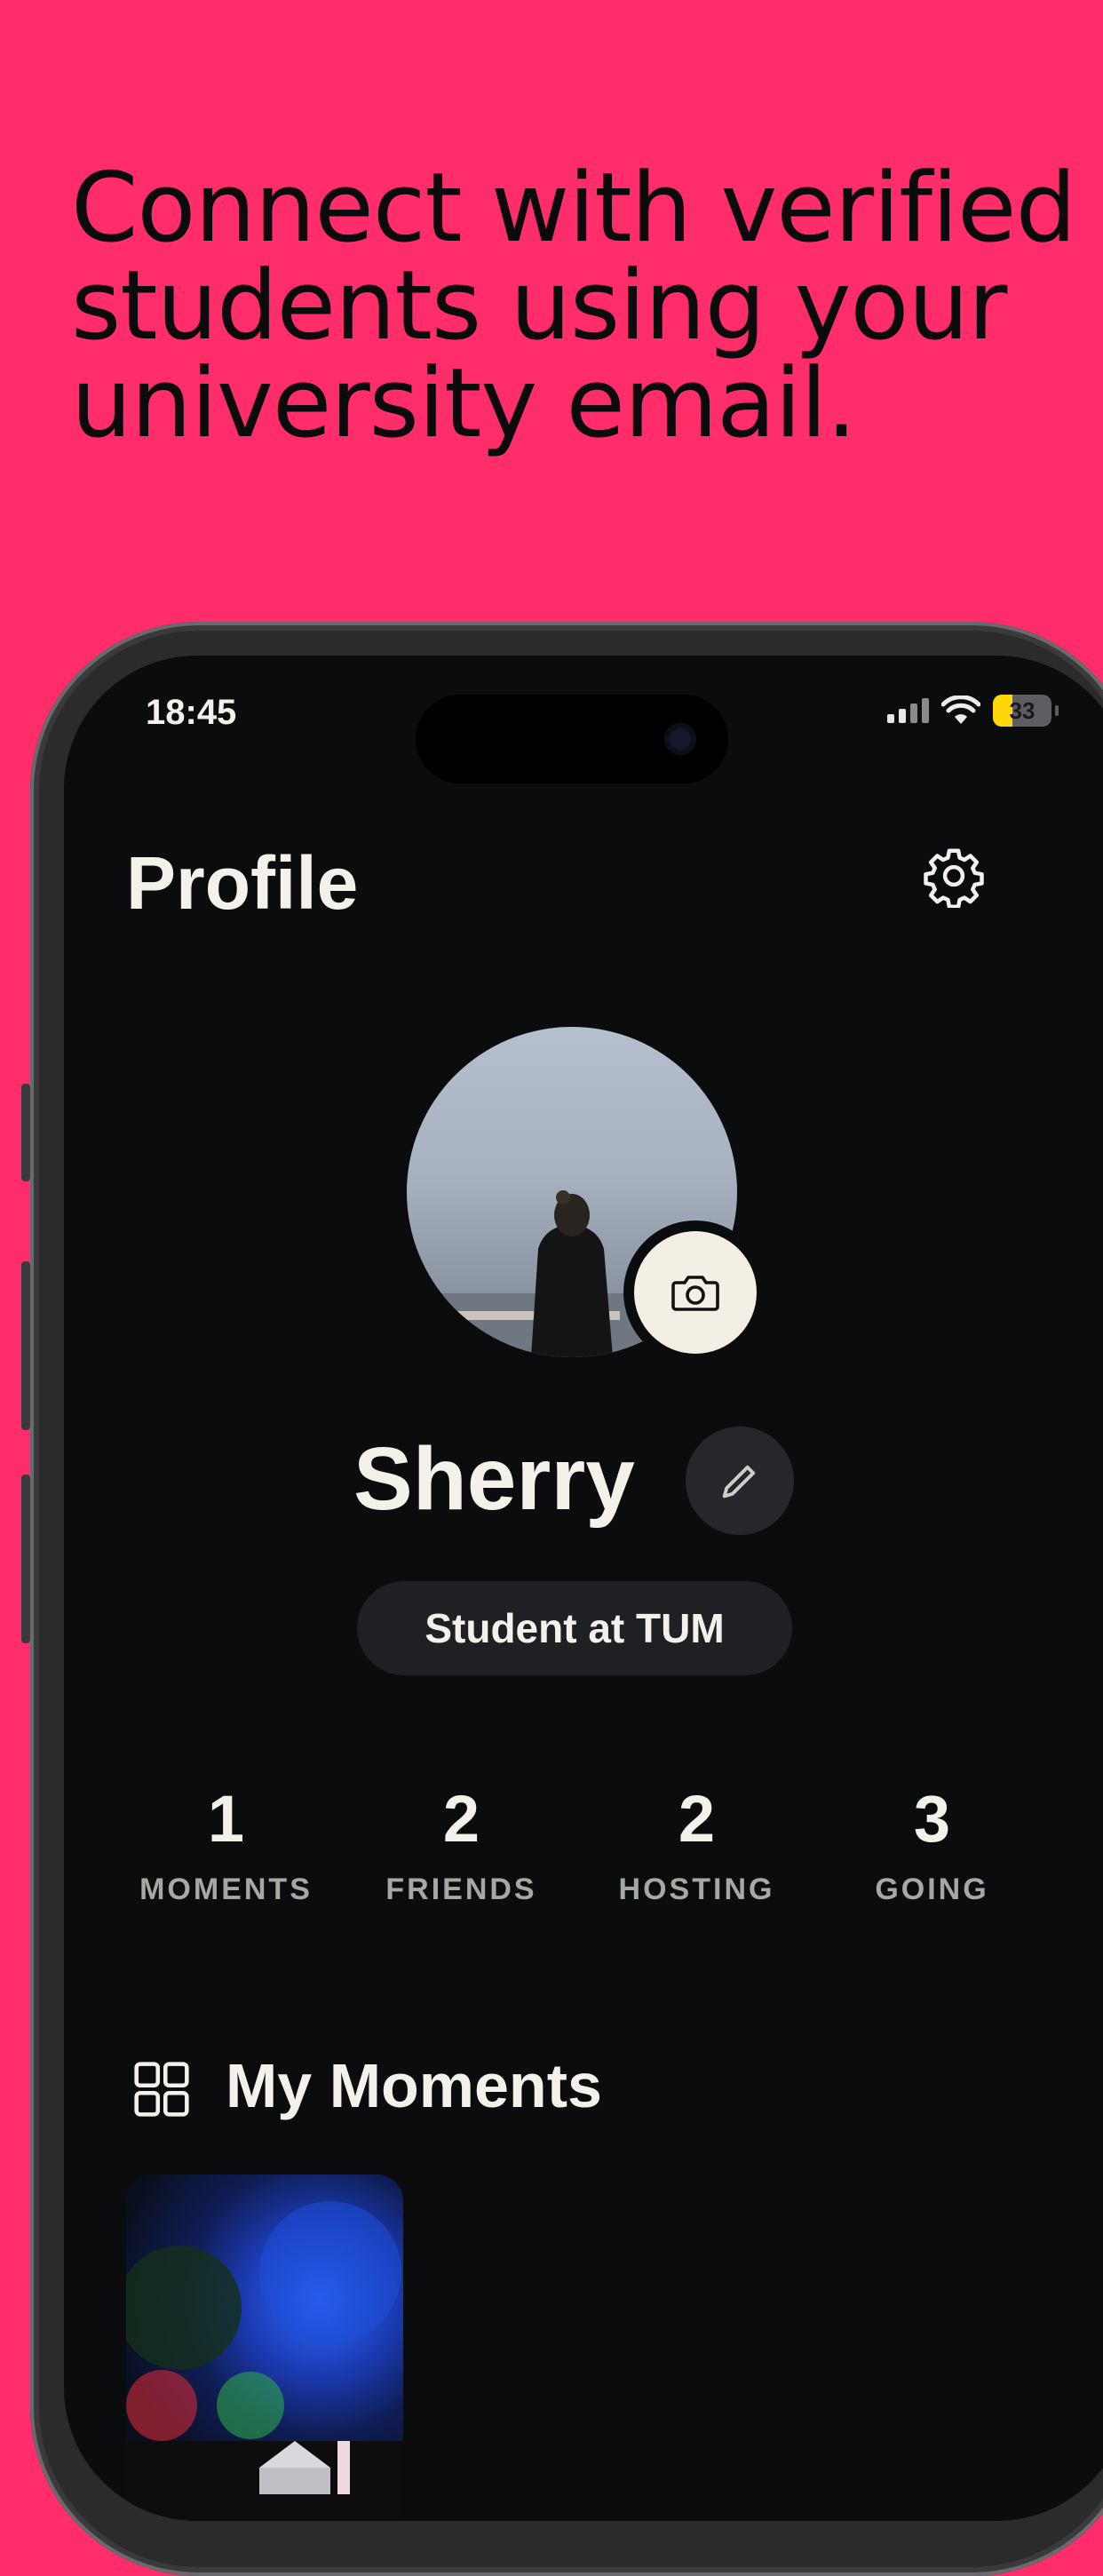 The image size is (1103, 2576). Describe the element at coordinates (573, 208) in the screenshot. I see `headline-line: Connect with verified` at that location.